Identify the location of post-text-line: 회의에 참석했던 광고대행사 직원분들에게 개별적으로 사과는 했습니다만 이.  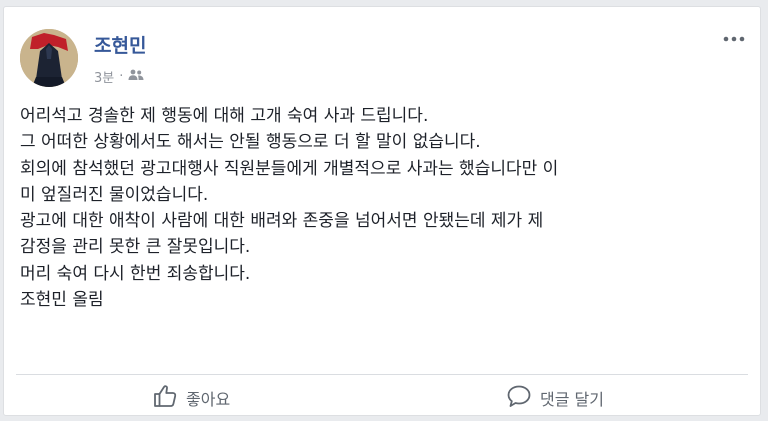
(289, 168).